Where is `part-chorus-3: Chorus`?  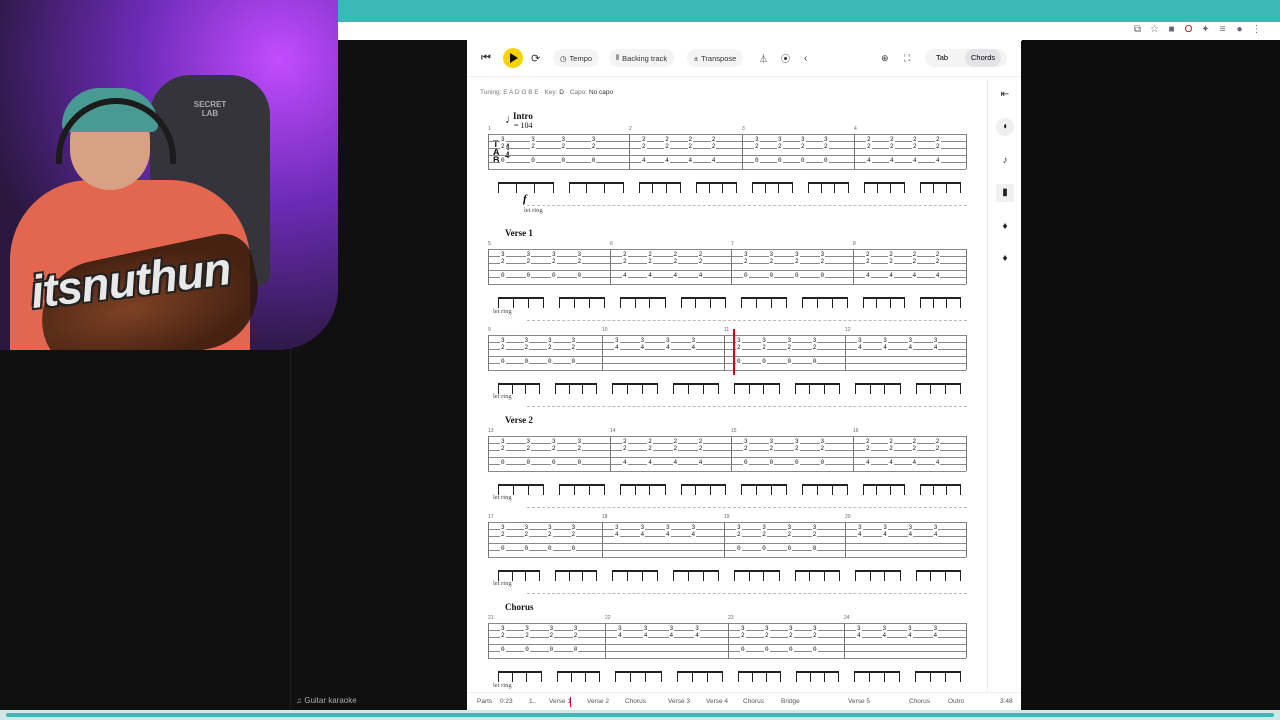 part-chorus-3: Chorus is located at coordinates (919, 701).